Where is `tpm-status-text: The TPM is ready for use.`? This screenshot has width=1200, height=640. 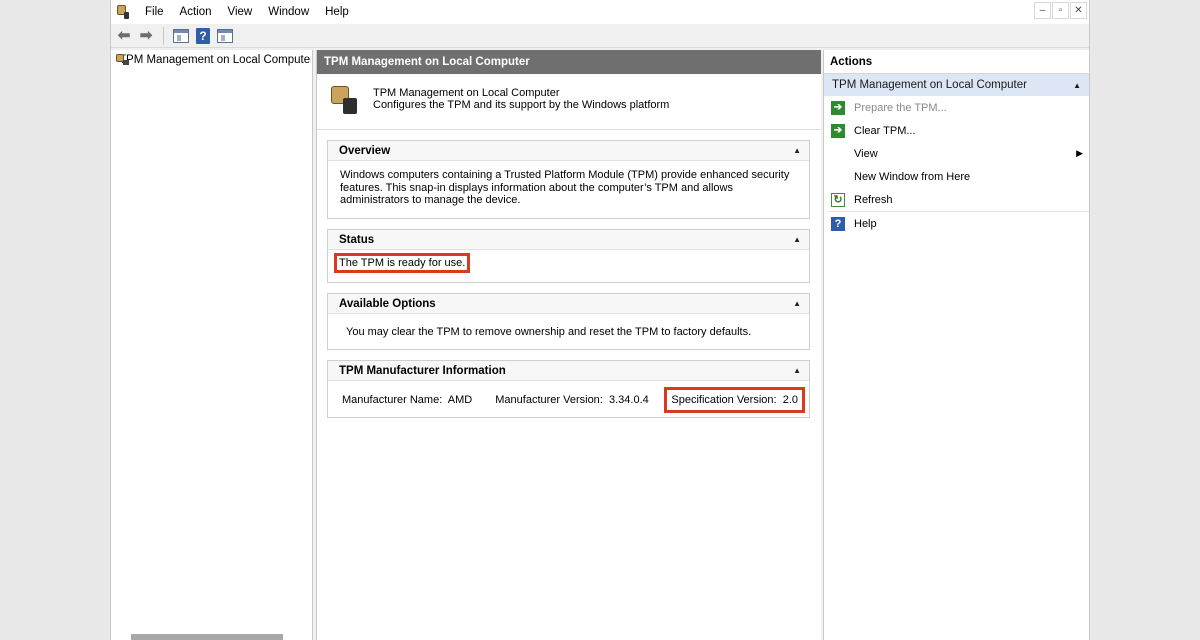
tpm-status-text: The TPM is ready for use. is located at coordinates (402, 263).